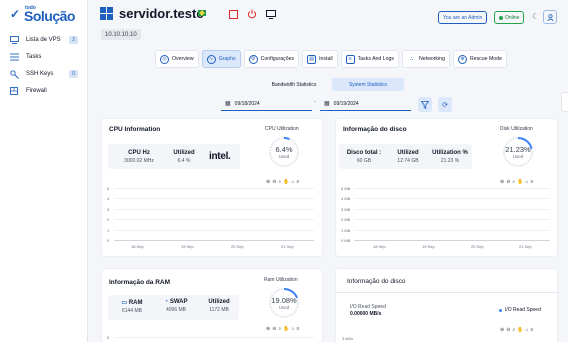 The width and height of the screenshot is (568, 342). What do you see at coordinates (184, 161) in the screenshot?
I see `stat-value: 6.4 %` at bounding box center [184, 161].